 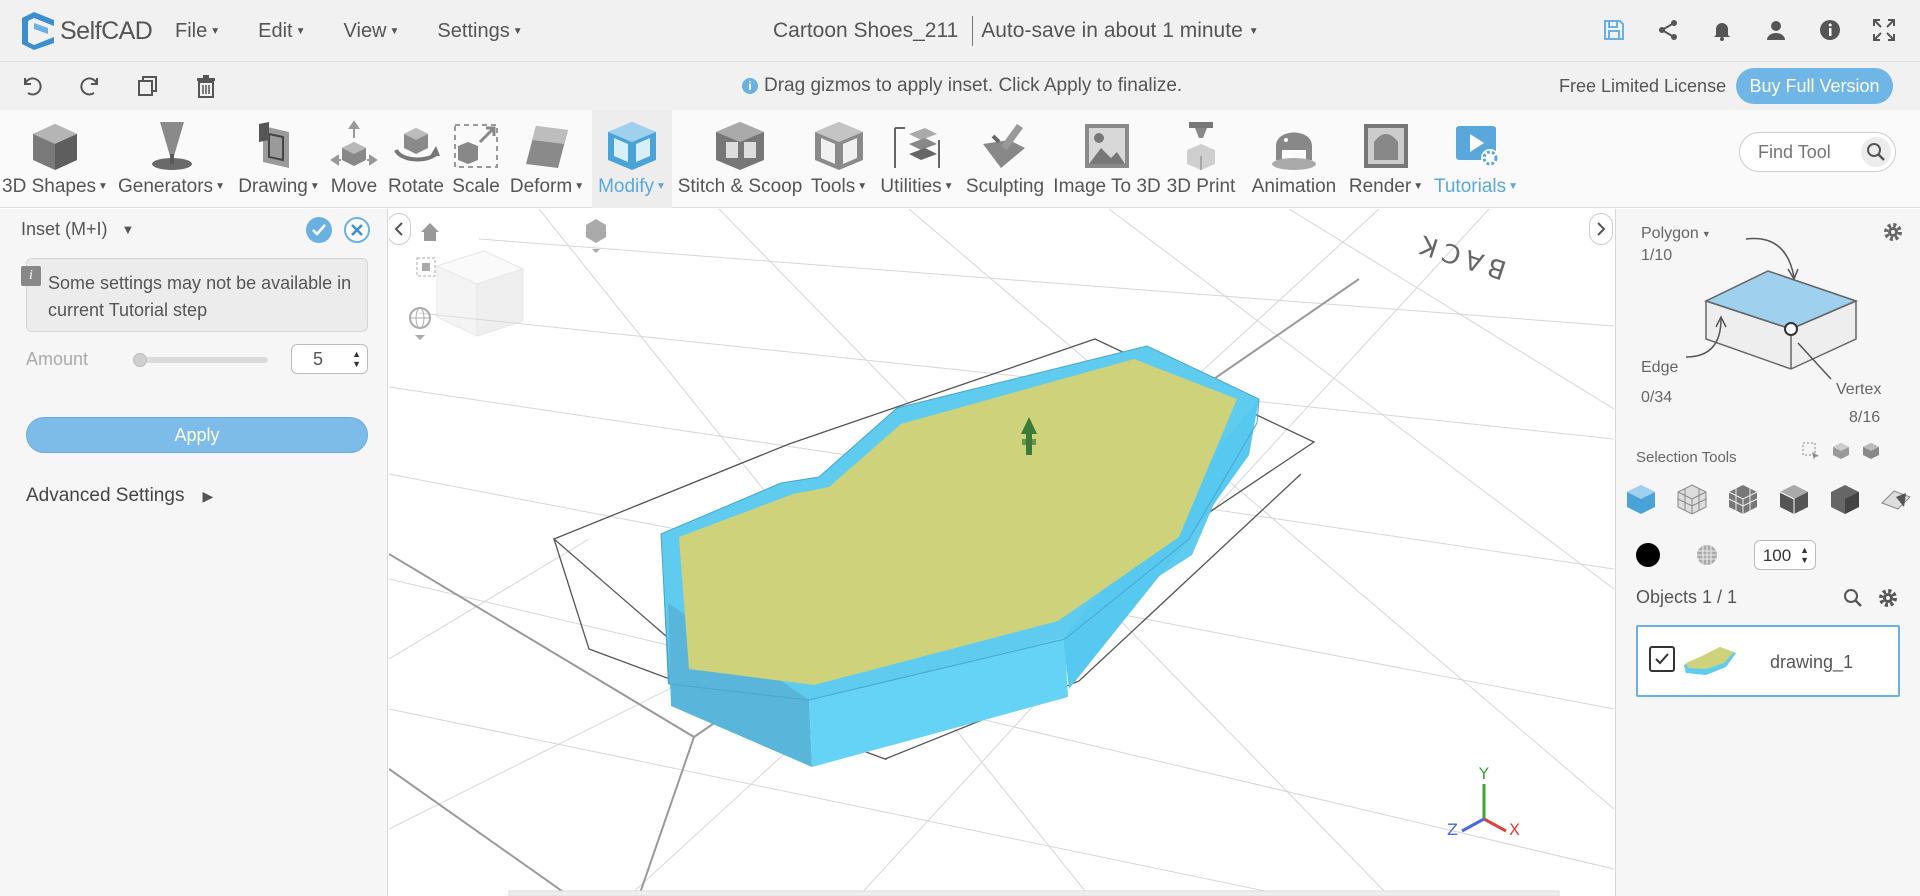 I want to click on find-tool-search, so click(x=1817, y=152).